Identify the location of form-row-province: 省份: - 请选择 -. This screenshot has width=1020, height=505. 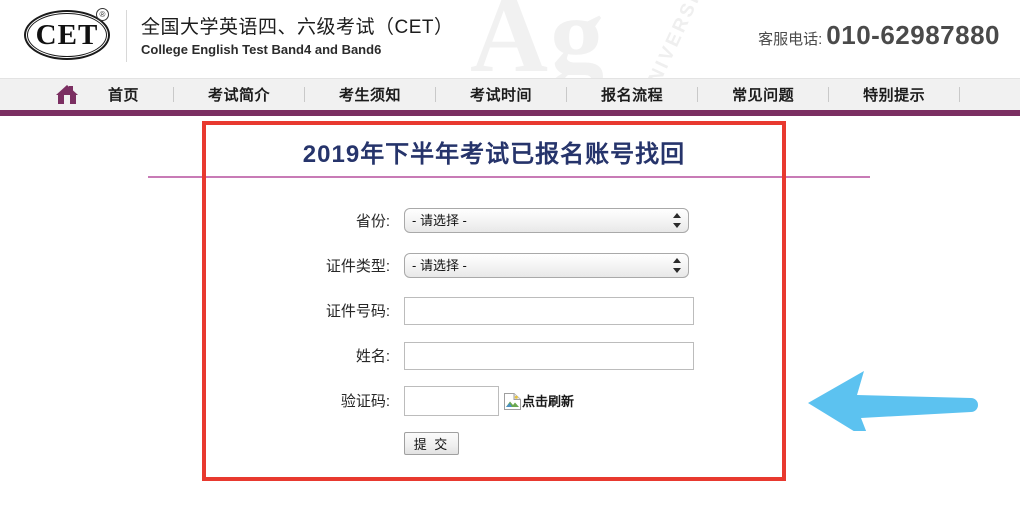
(494, 220).